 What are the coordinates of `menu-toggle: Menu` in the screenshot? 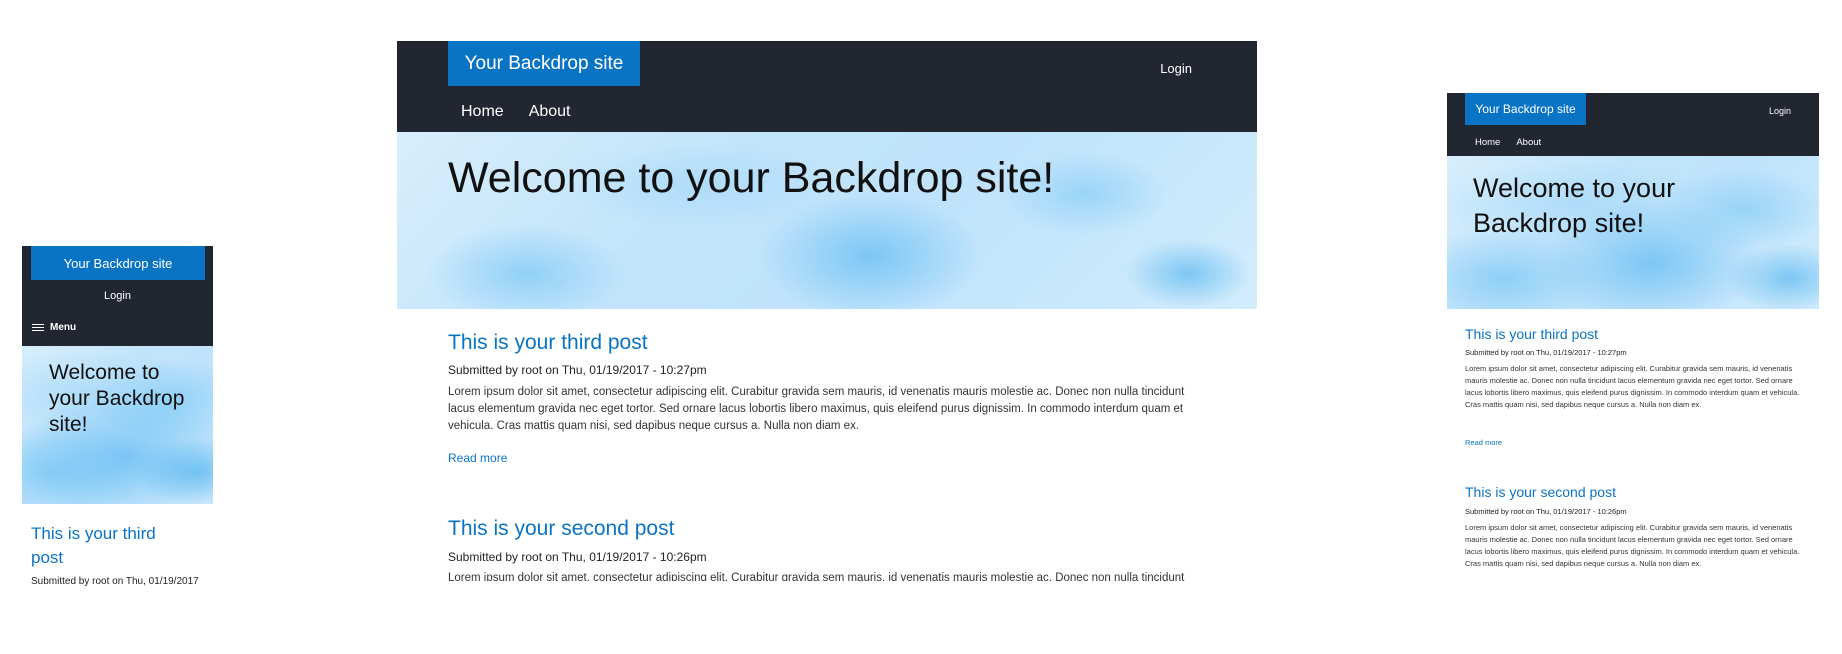 It's located at (54, 327).